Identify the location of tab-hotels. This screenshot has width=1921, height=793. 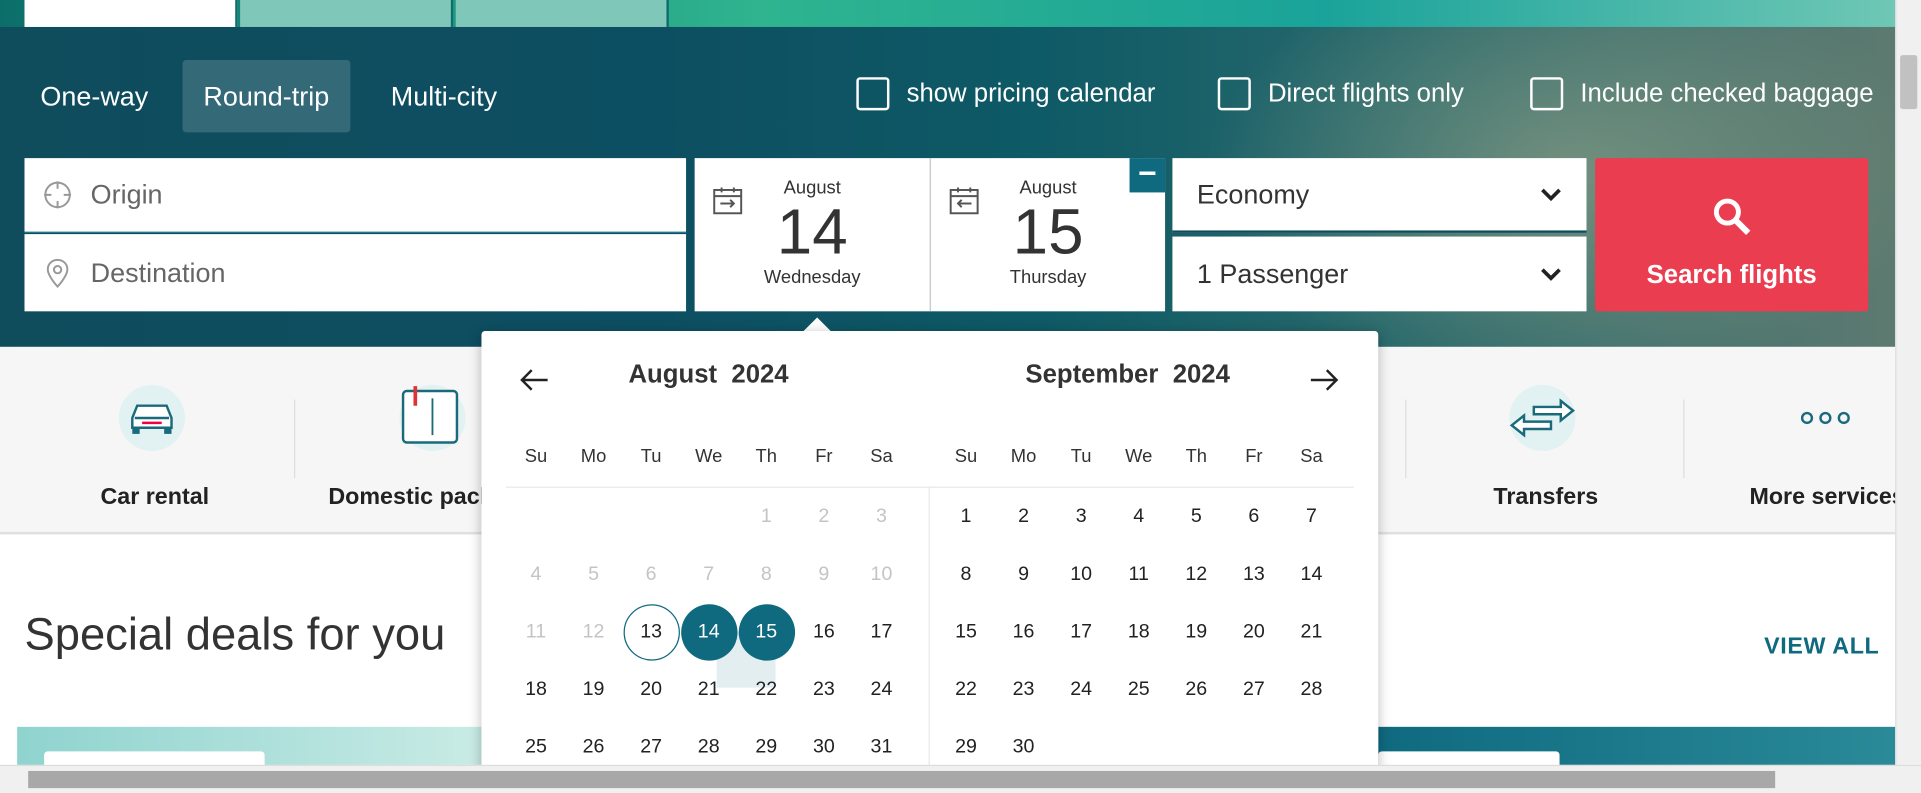
(347, 13).